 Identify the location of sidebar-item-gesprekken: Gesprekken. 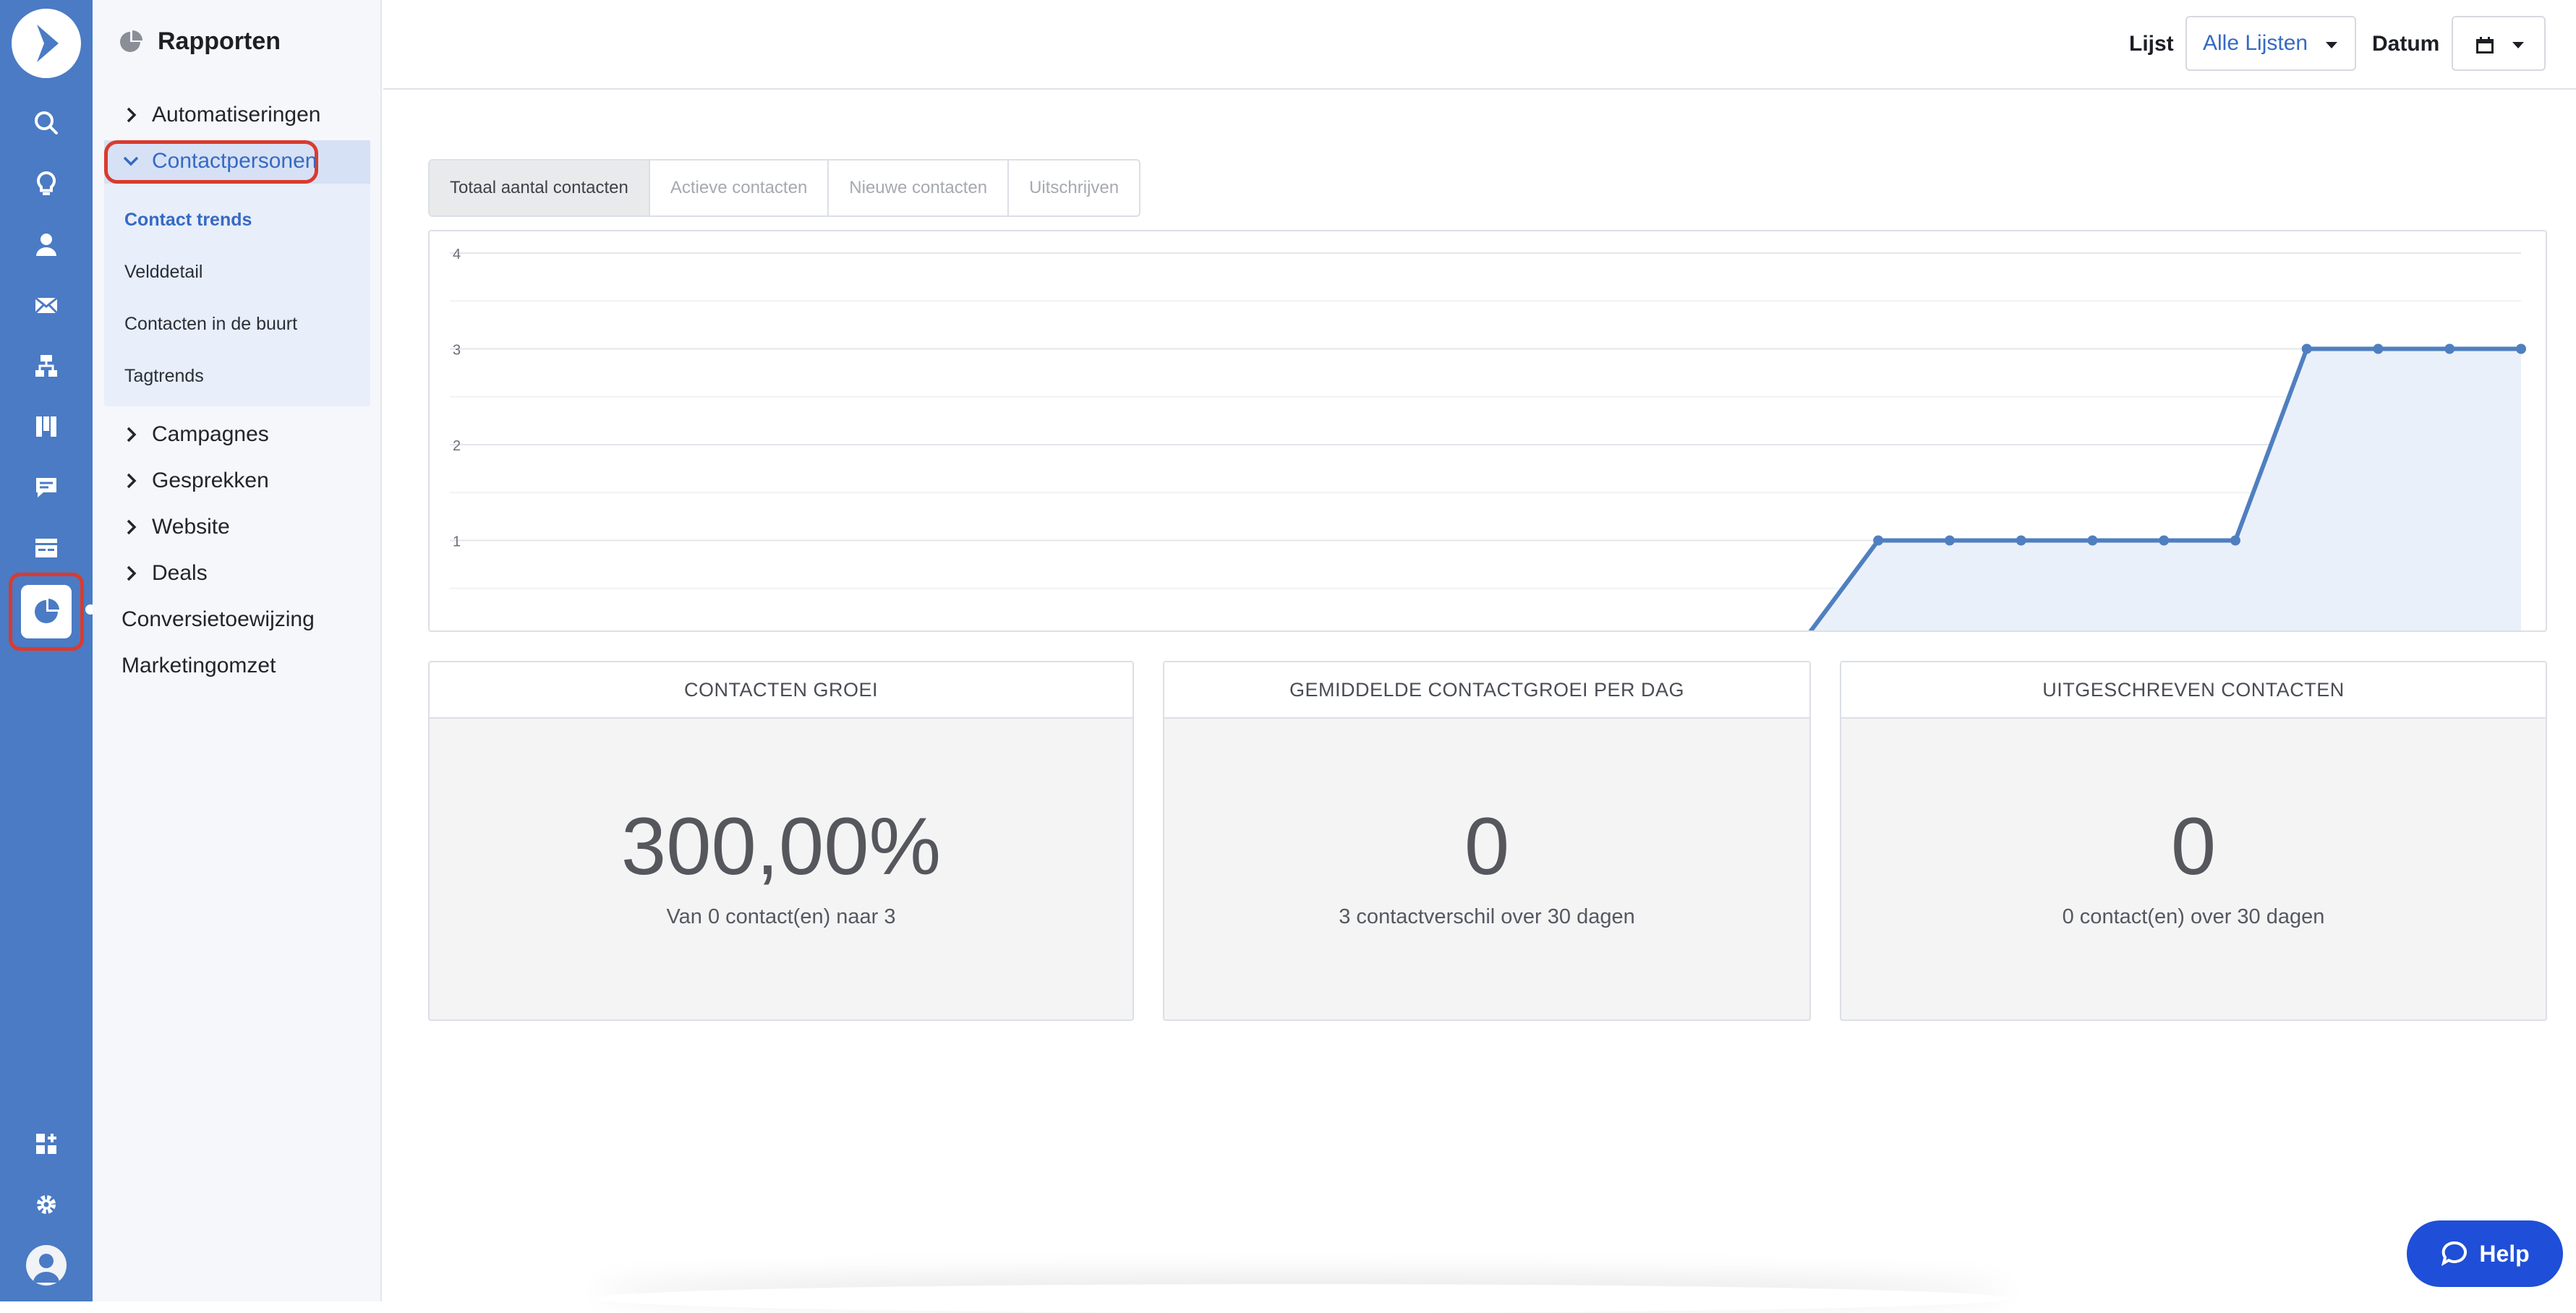
(195, 481).